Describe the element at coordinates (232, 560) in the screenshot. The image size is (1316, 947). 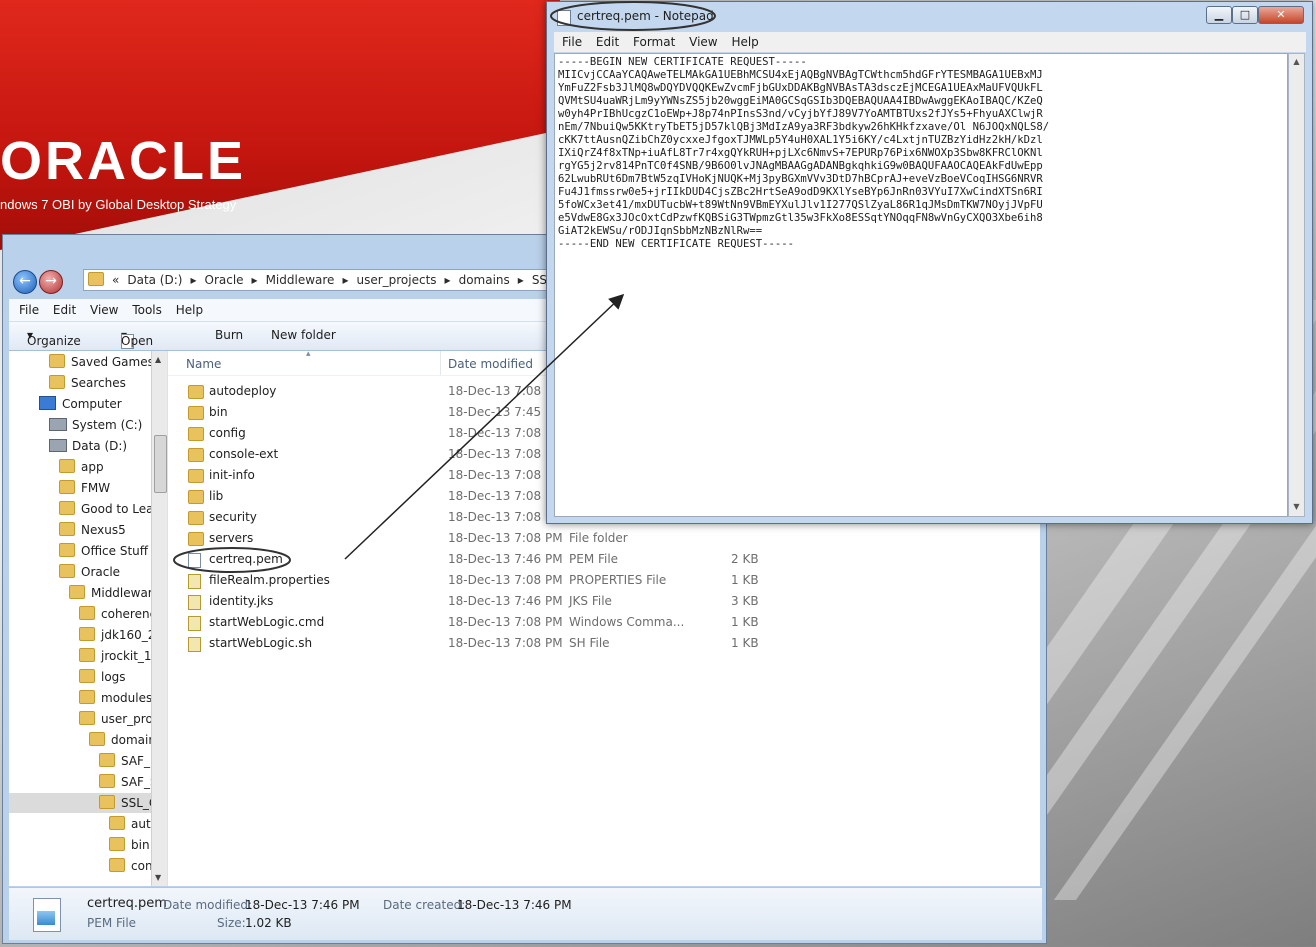
I see `file-highlight-ellipse` at that location.